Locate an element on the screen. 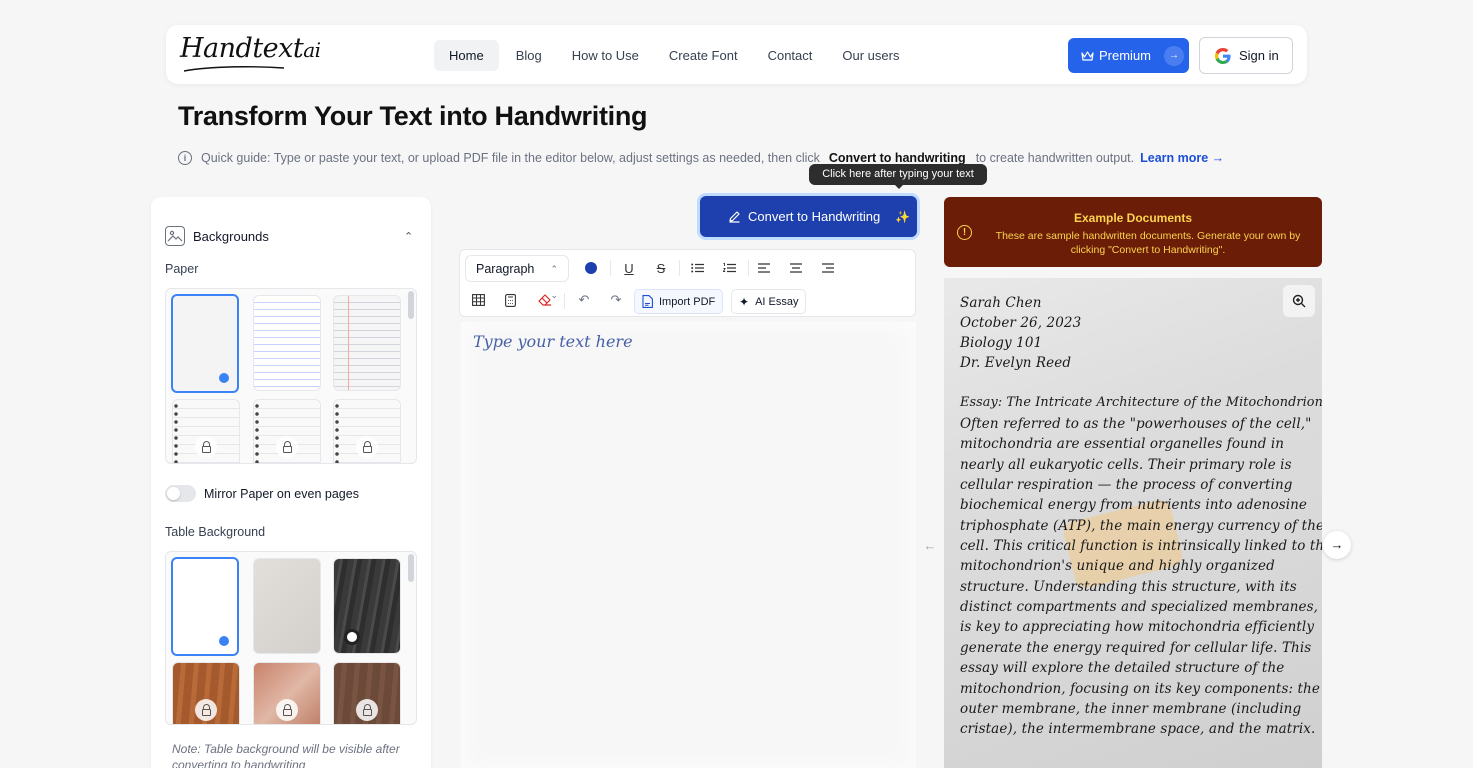  page-title: Transform Your Text into Handwriting is located at coordinates (413, 116).